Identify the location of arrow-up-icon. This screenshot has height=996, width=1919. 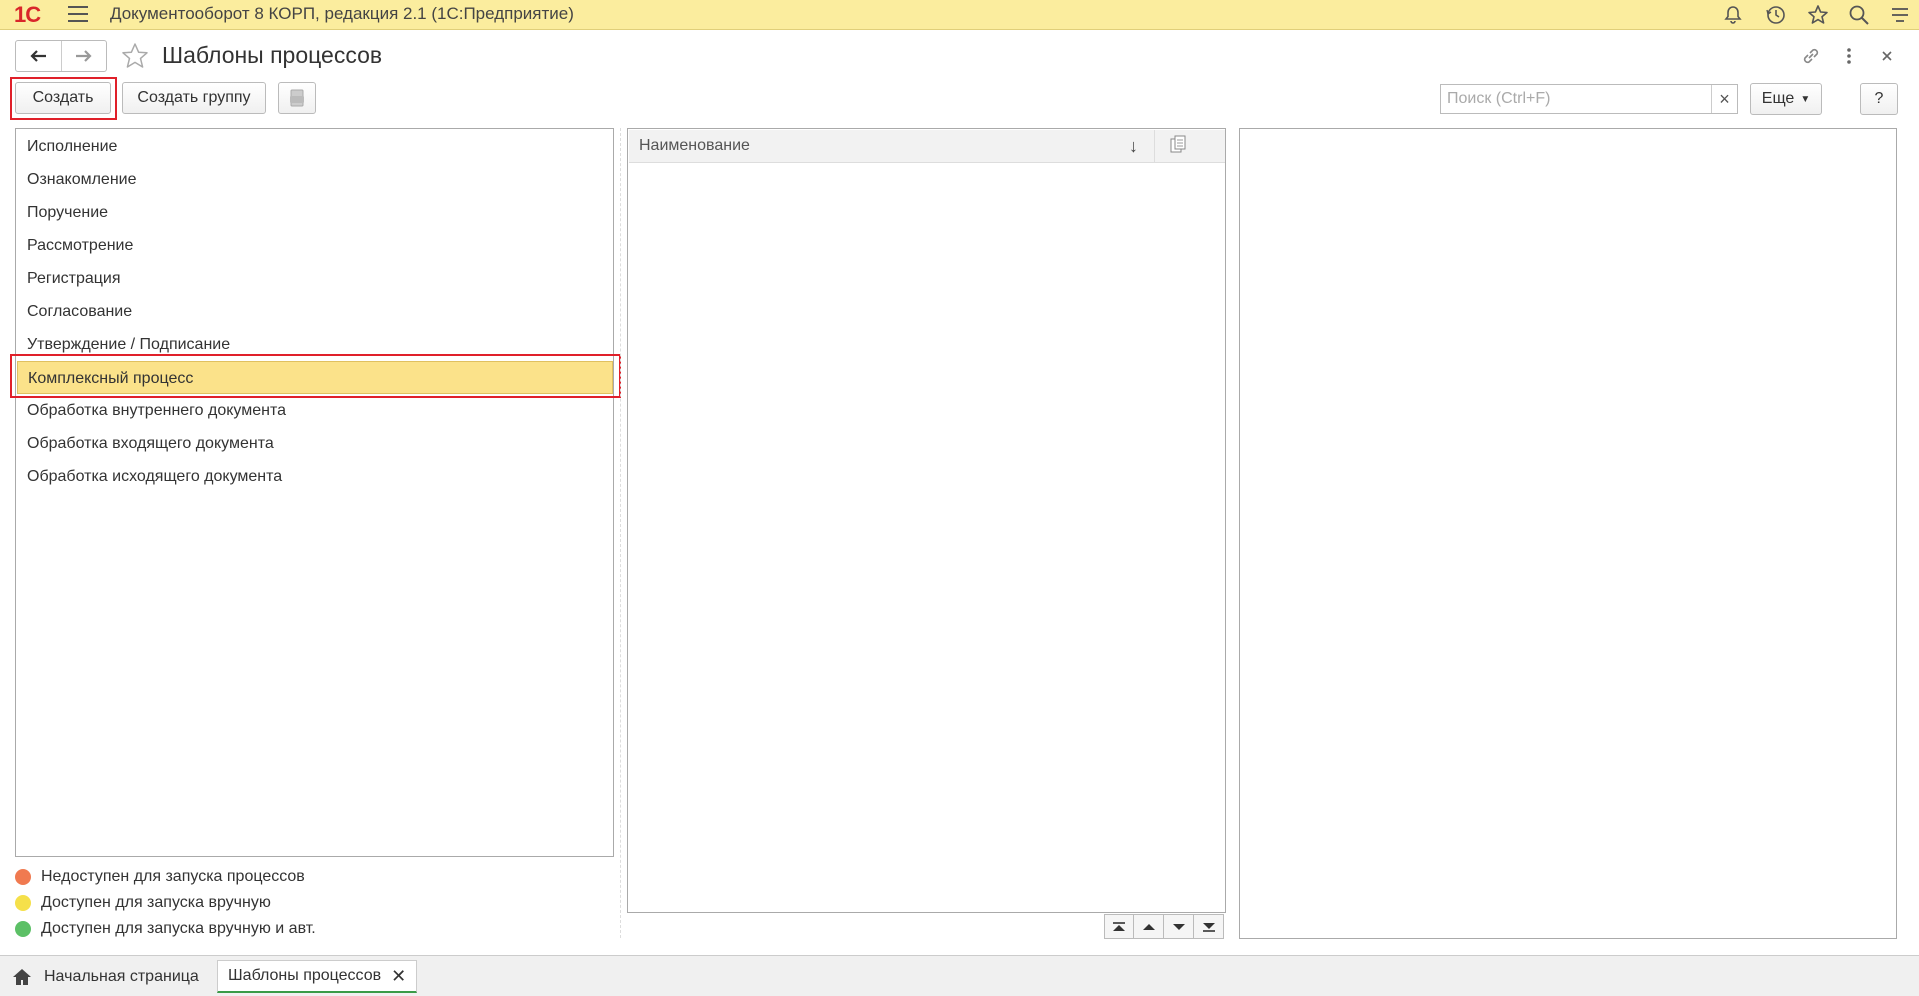
(1148, 926).